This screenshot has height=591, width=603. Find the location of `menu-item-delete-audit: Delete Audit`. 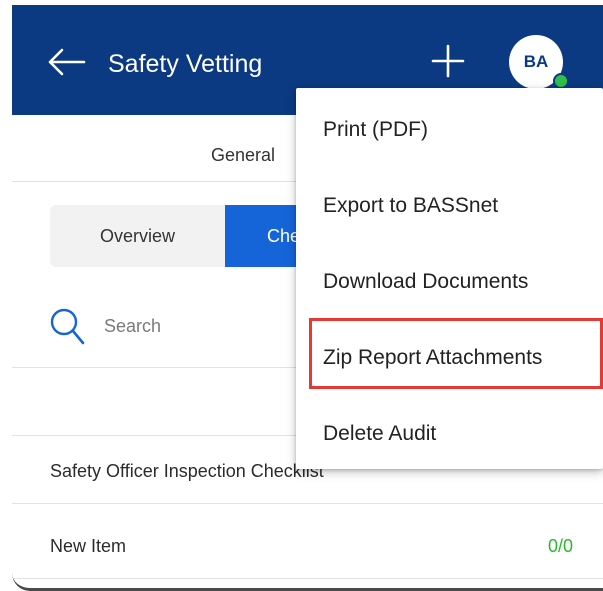

menu-item-delete-audit: Delete Audit is located at coordinates (449, 434).